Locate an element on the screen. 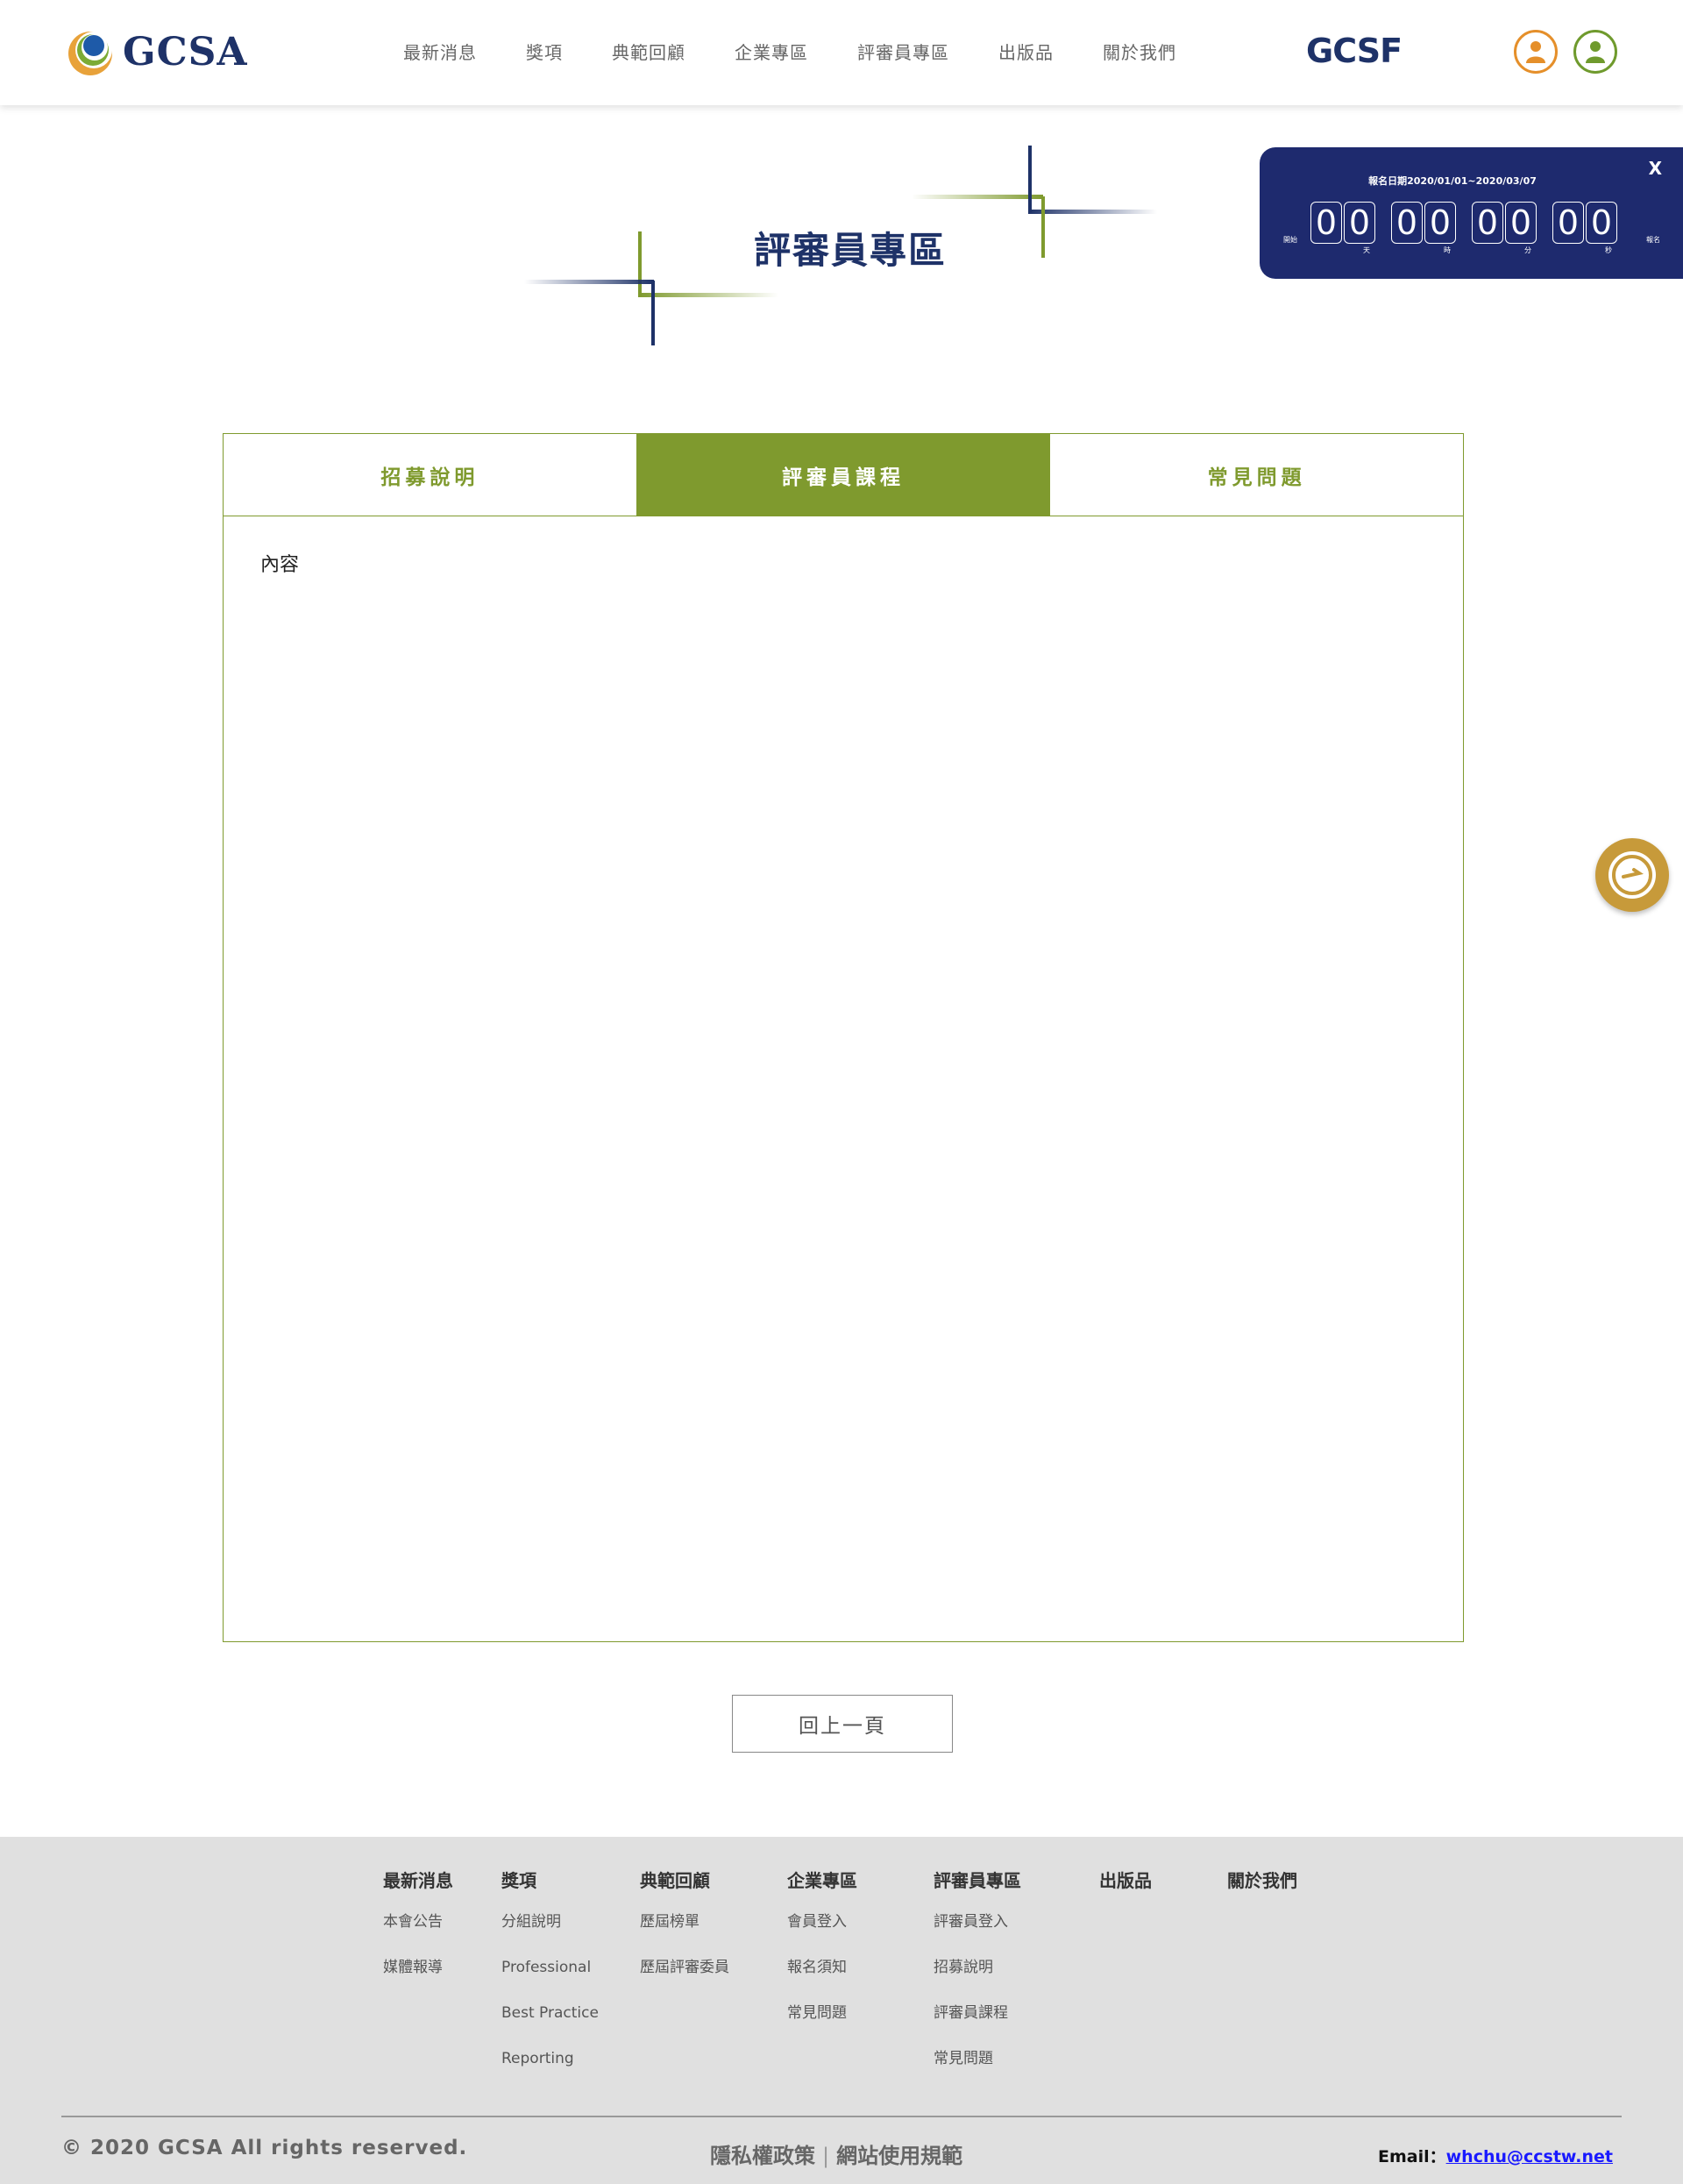 The width and height of the screenshot is (1683, 2184). back-button: 回上一頁 is located at coordinates (842, 1724).